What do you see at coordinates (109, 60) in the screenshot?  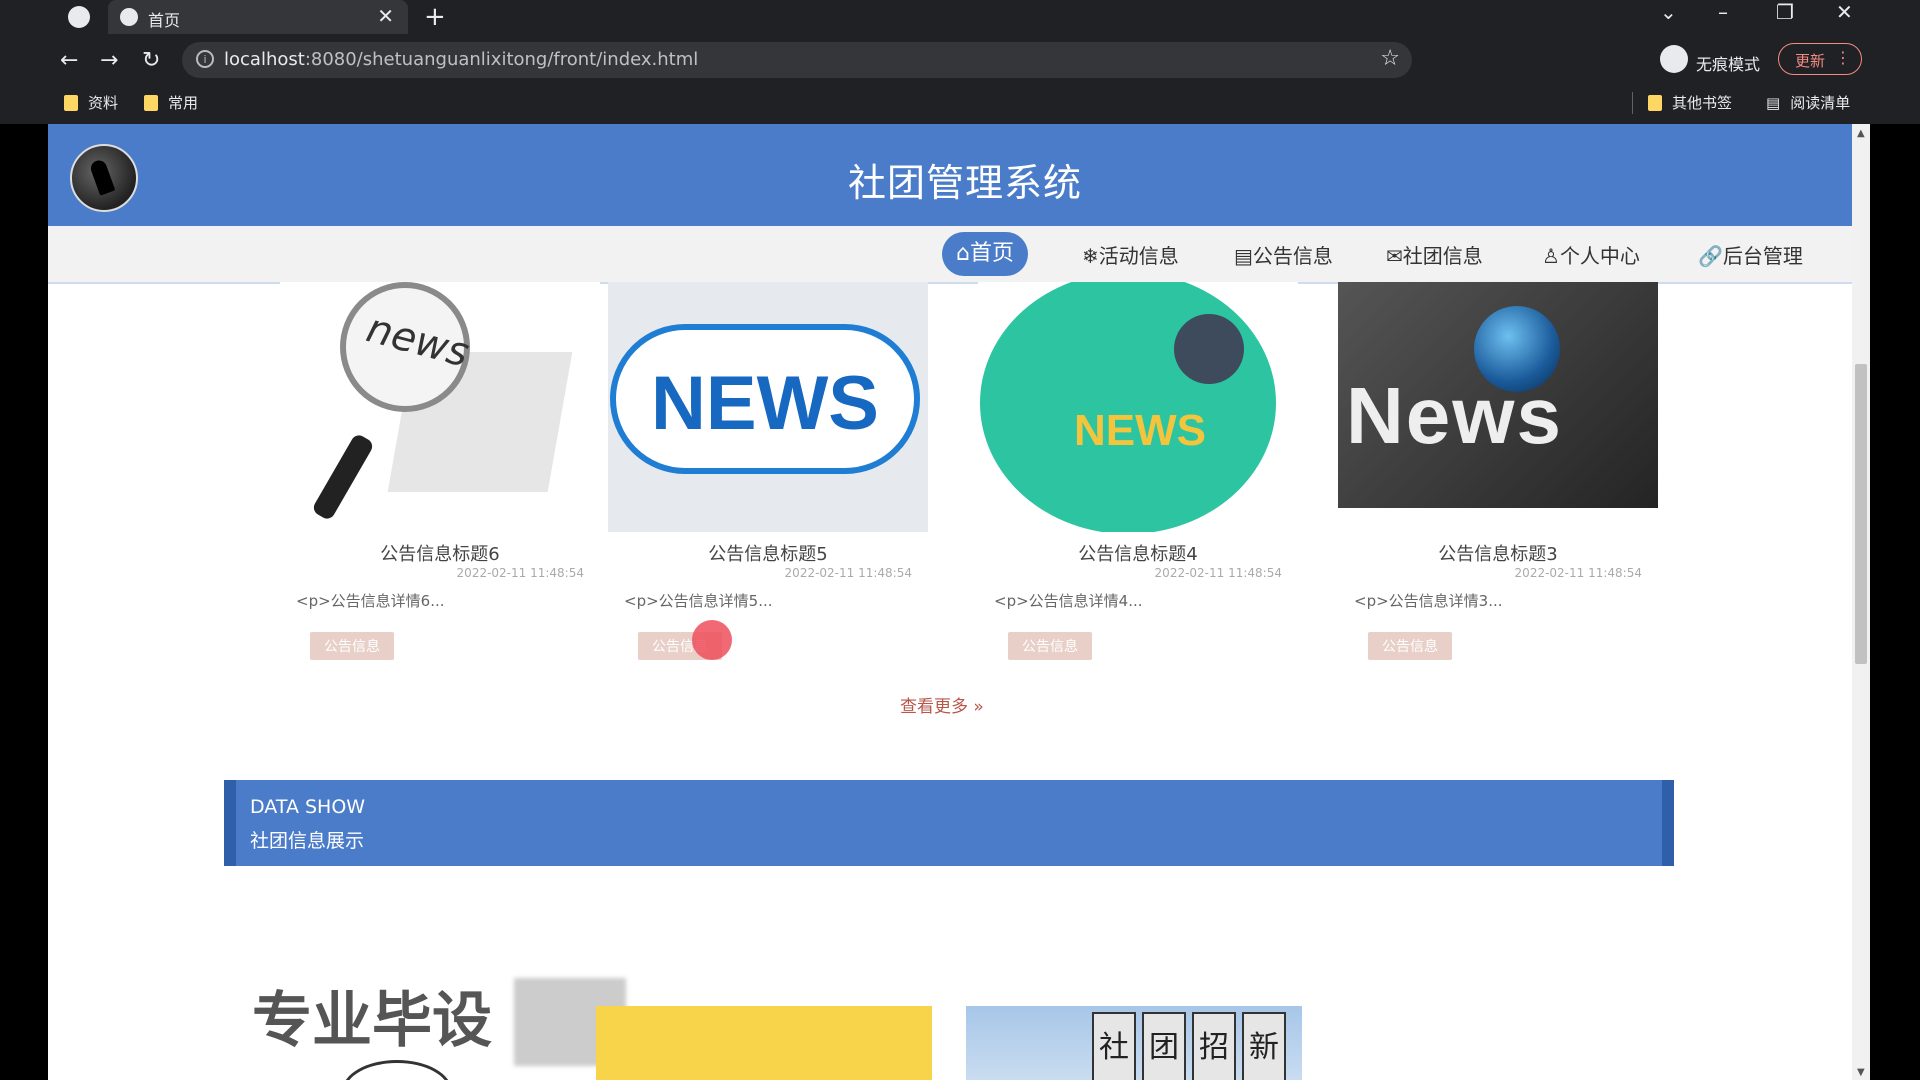 I see `forward-icon: →` at bounding box center [109, 60].